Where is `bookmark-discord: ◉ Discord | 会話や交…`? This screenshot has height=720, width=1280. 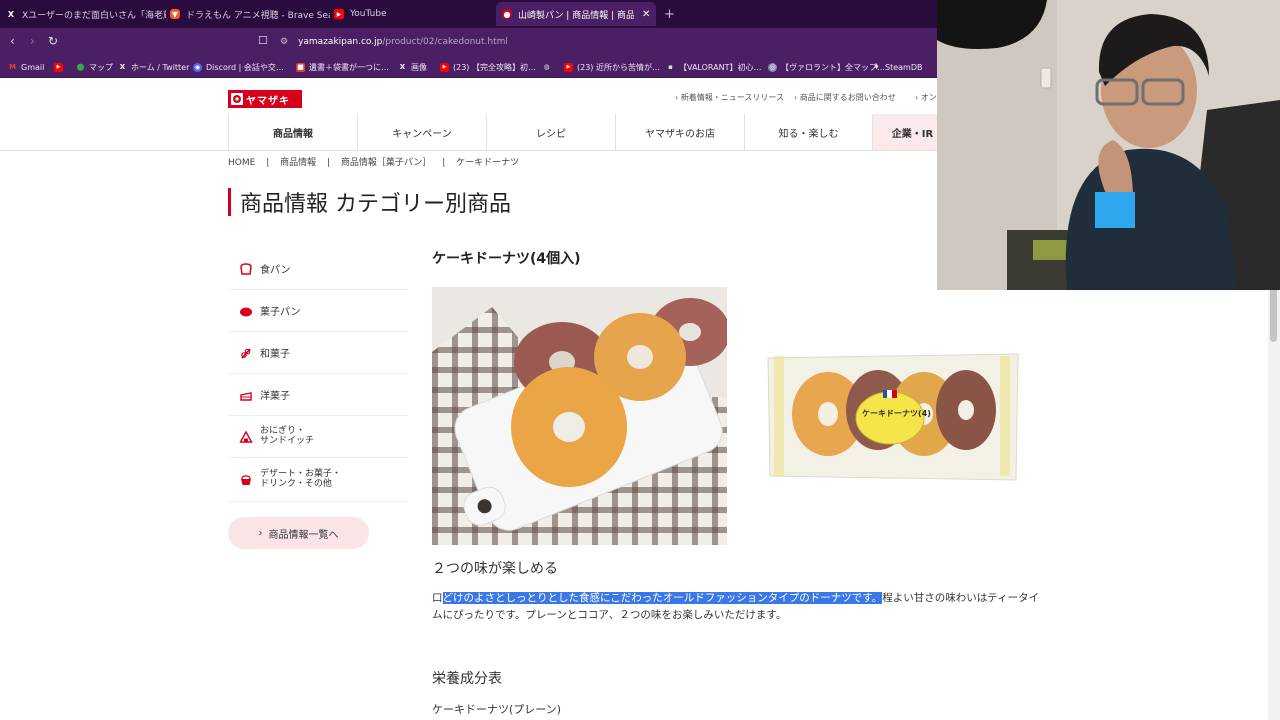 bookmark-discord: ◉ Discord | 会話や交… is located at coordinates (238, 67).